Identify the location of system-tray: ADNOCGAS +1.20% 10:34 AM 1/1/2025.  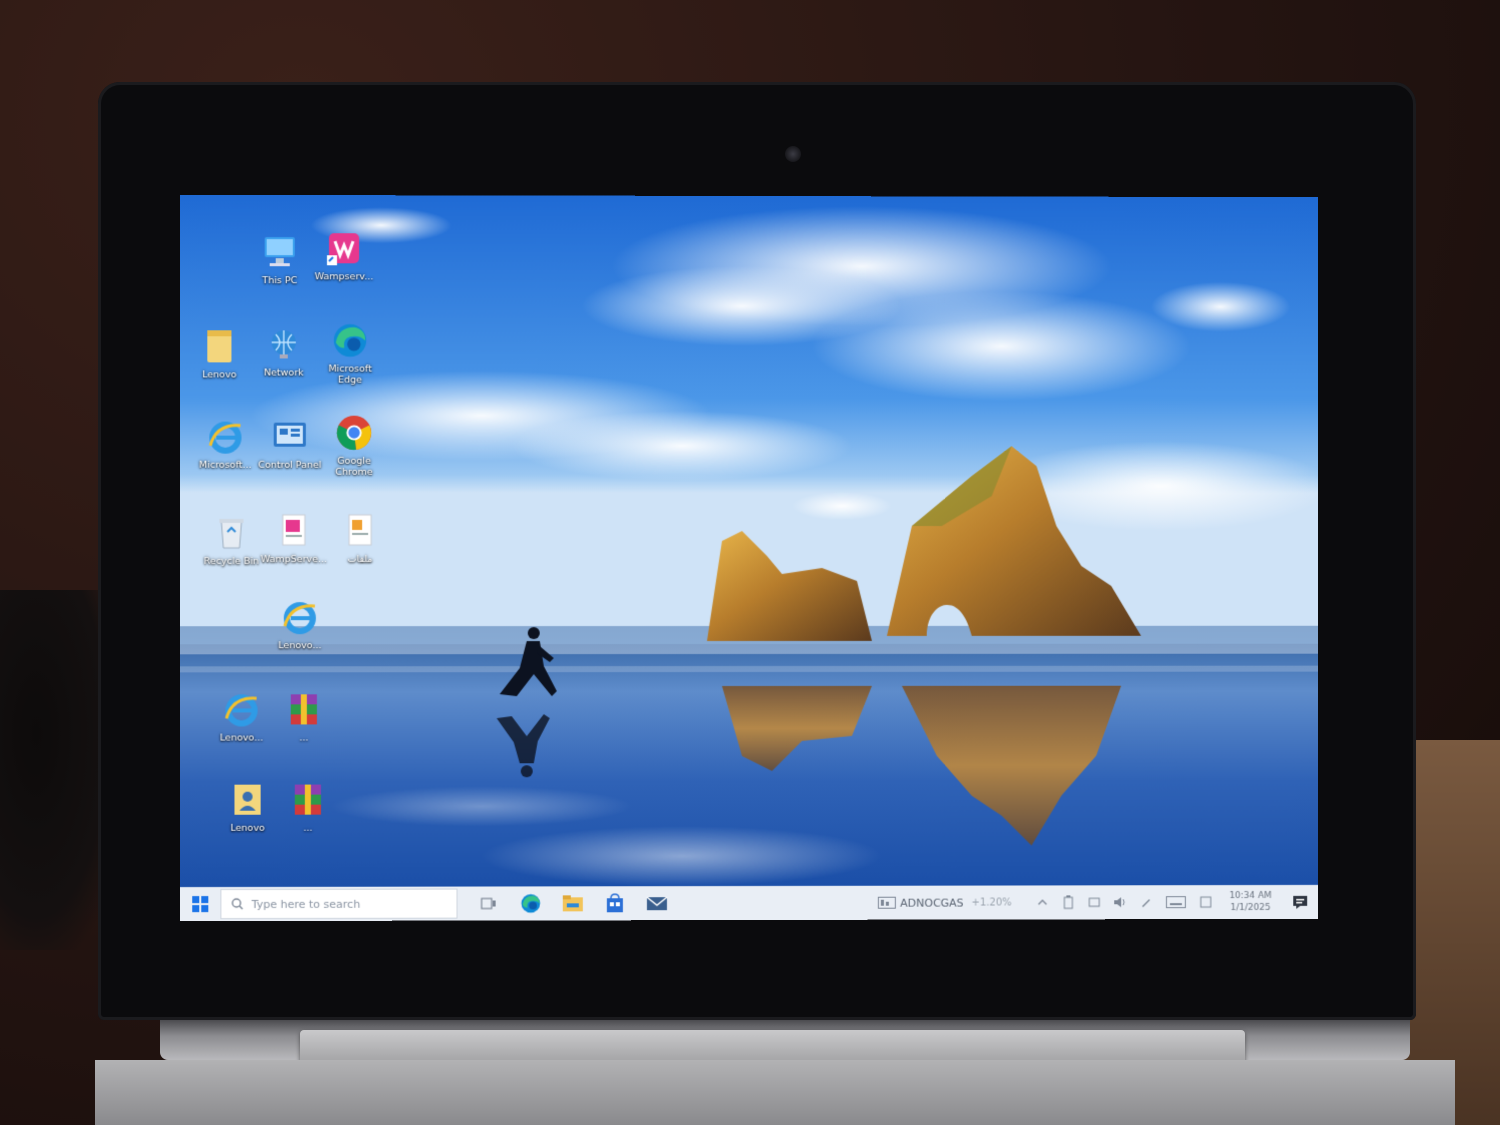
(1096, 902).